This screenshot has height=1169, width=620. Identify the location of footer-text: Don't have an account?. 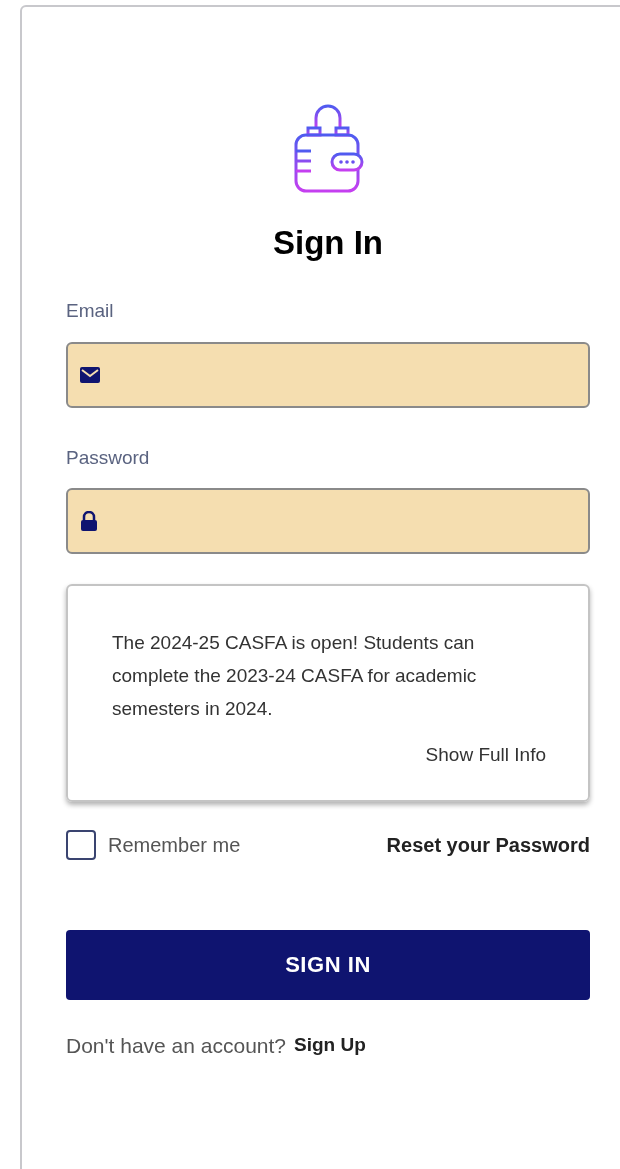
(176, 1045).